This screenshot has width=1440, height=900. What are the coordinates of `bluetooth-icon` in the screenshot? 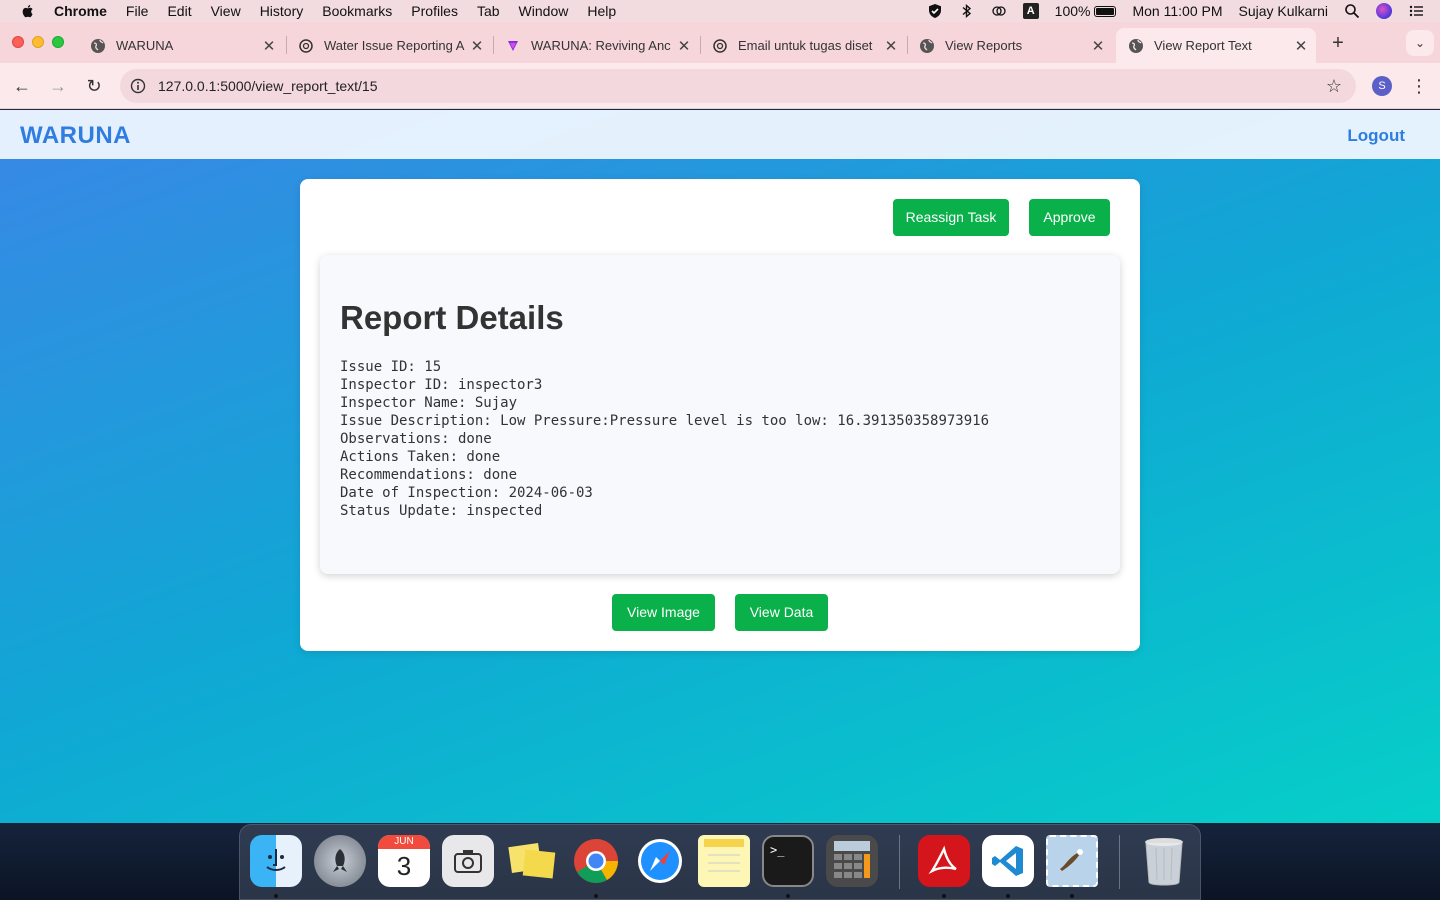 It's located at (967, 11).